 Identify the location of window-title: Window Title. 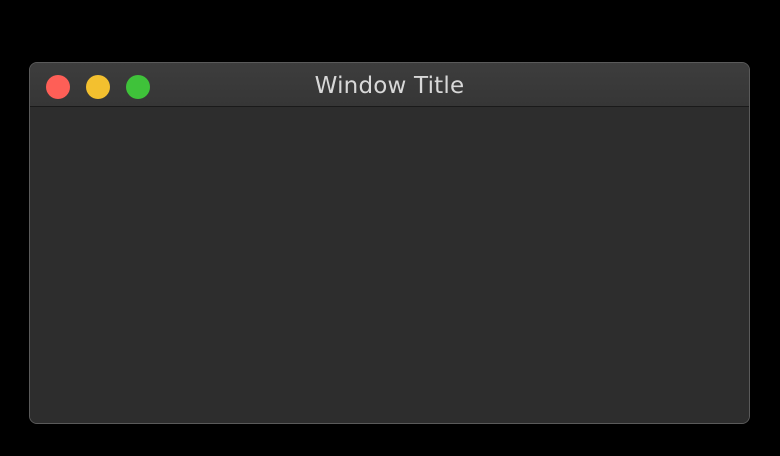
(389, 86).